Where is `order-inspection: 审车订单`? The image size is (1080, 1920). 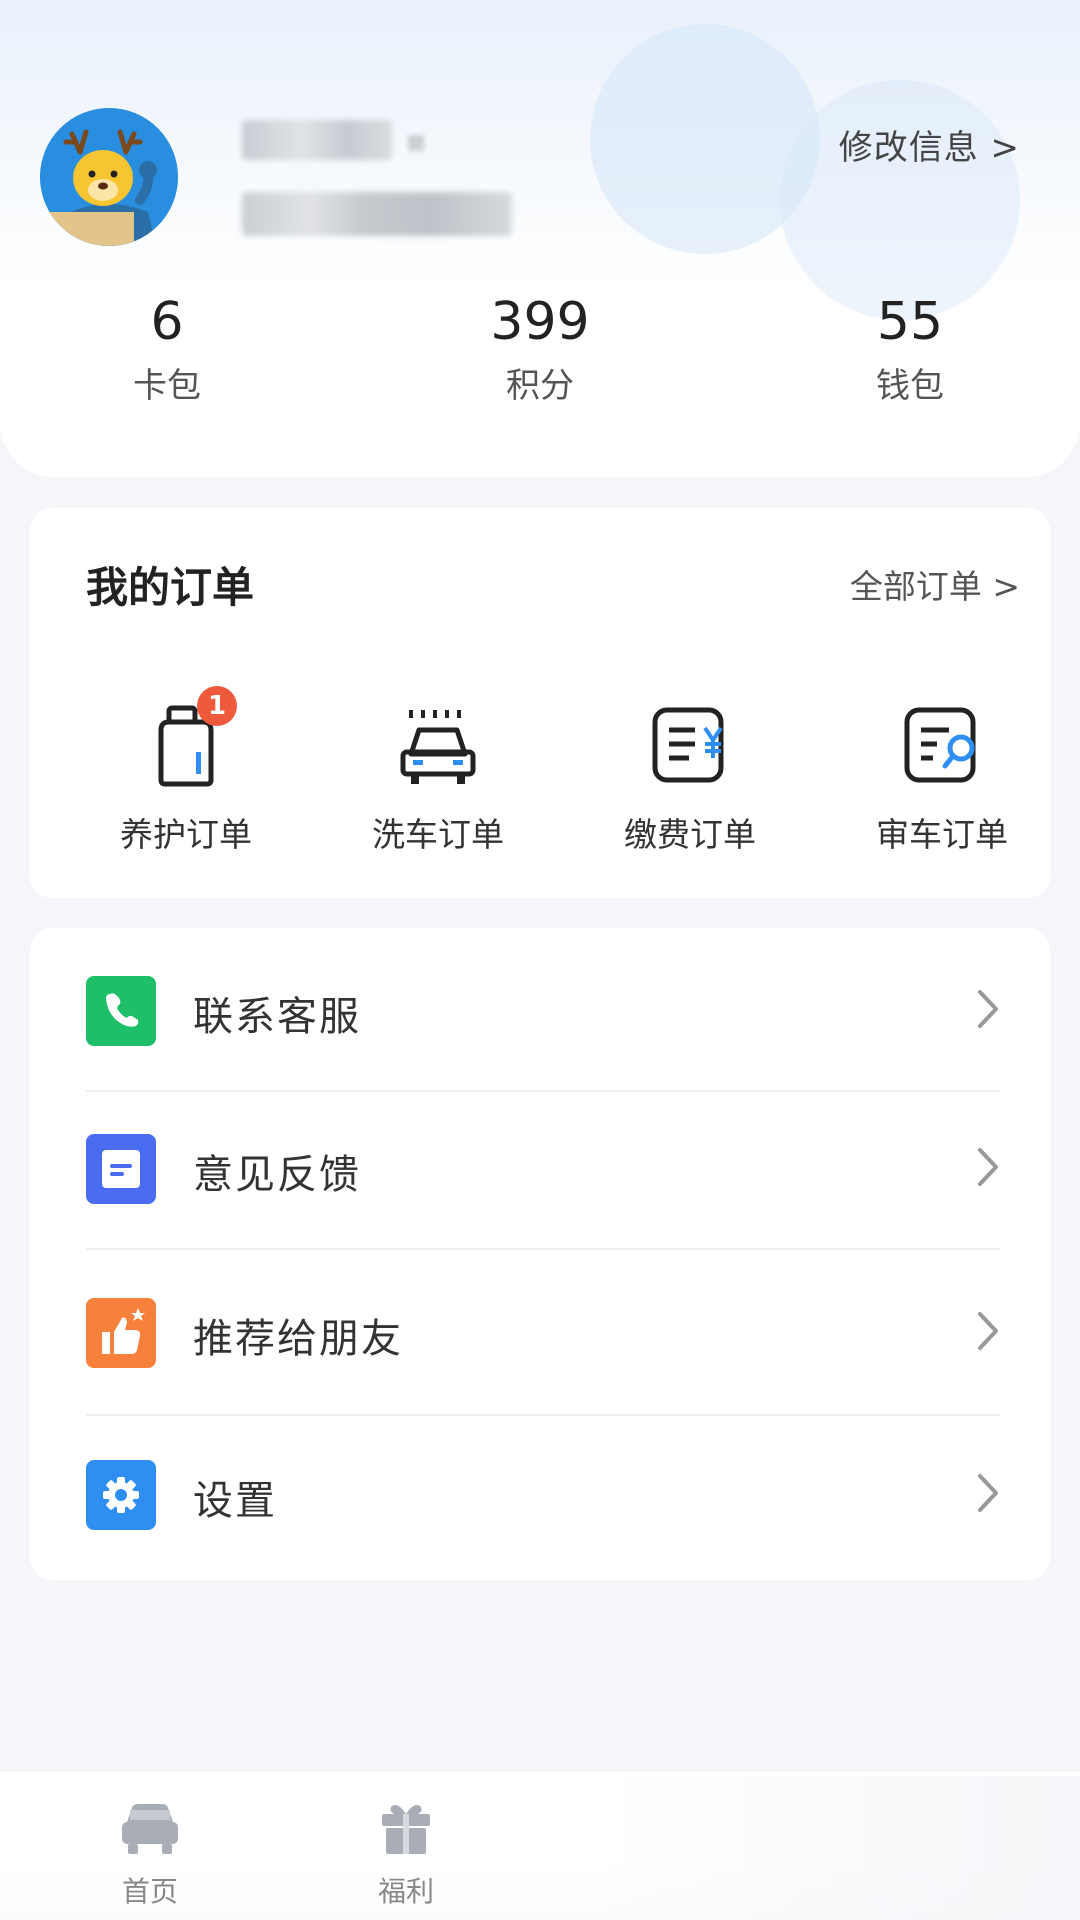
order-inspection: 审车订单 is located at coordinates (942, 780).